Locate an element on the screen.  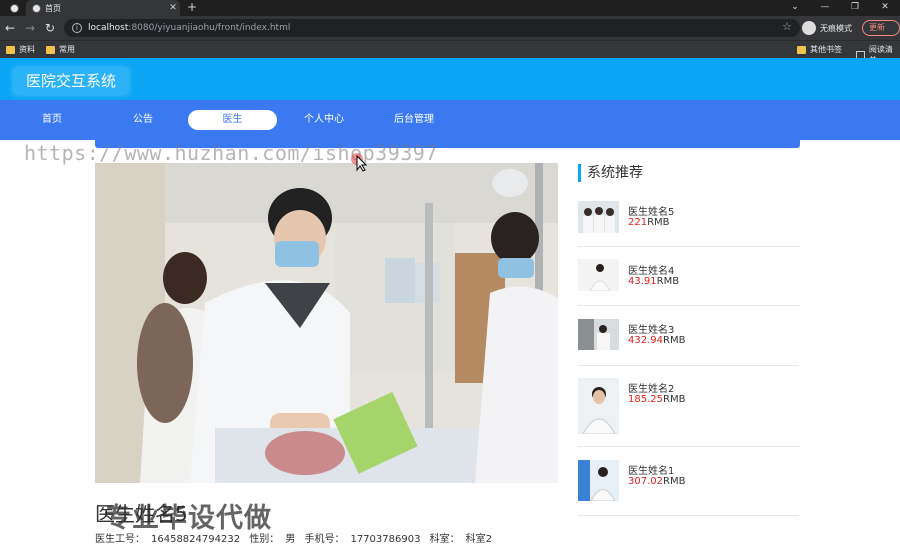
price-value: 221 is located at coordinates (638, 222).